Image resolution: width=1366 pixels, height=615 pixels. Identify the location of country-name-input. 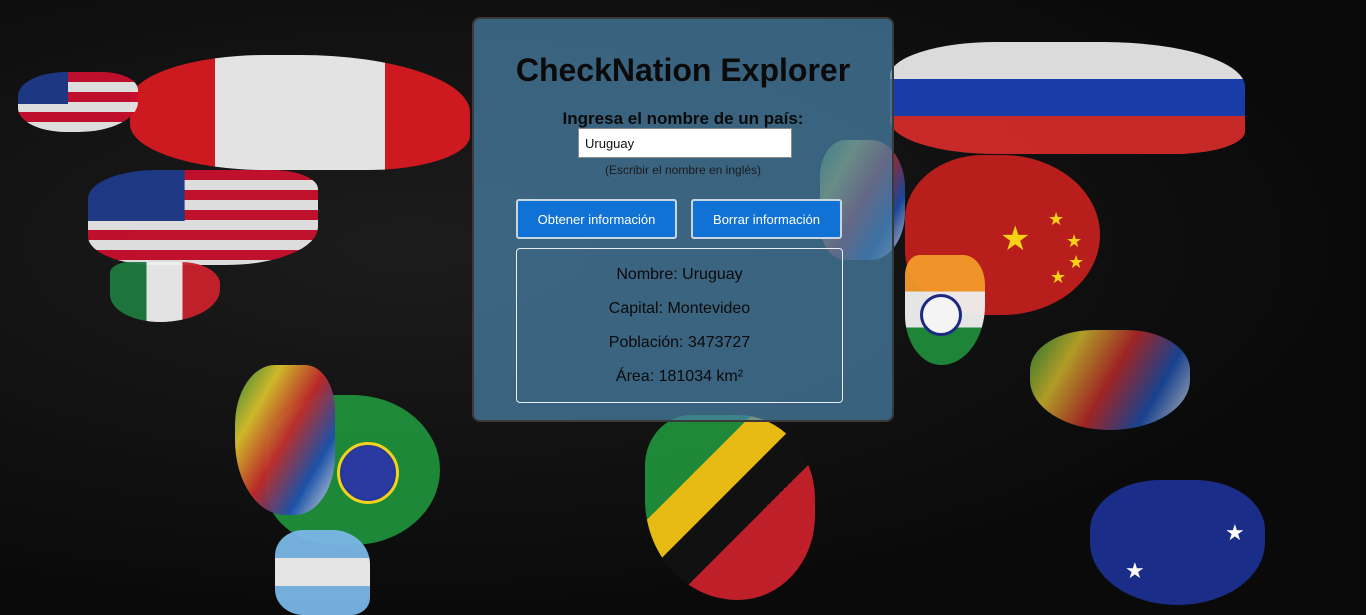
(685, 143).